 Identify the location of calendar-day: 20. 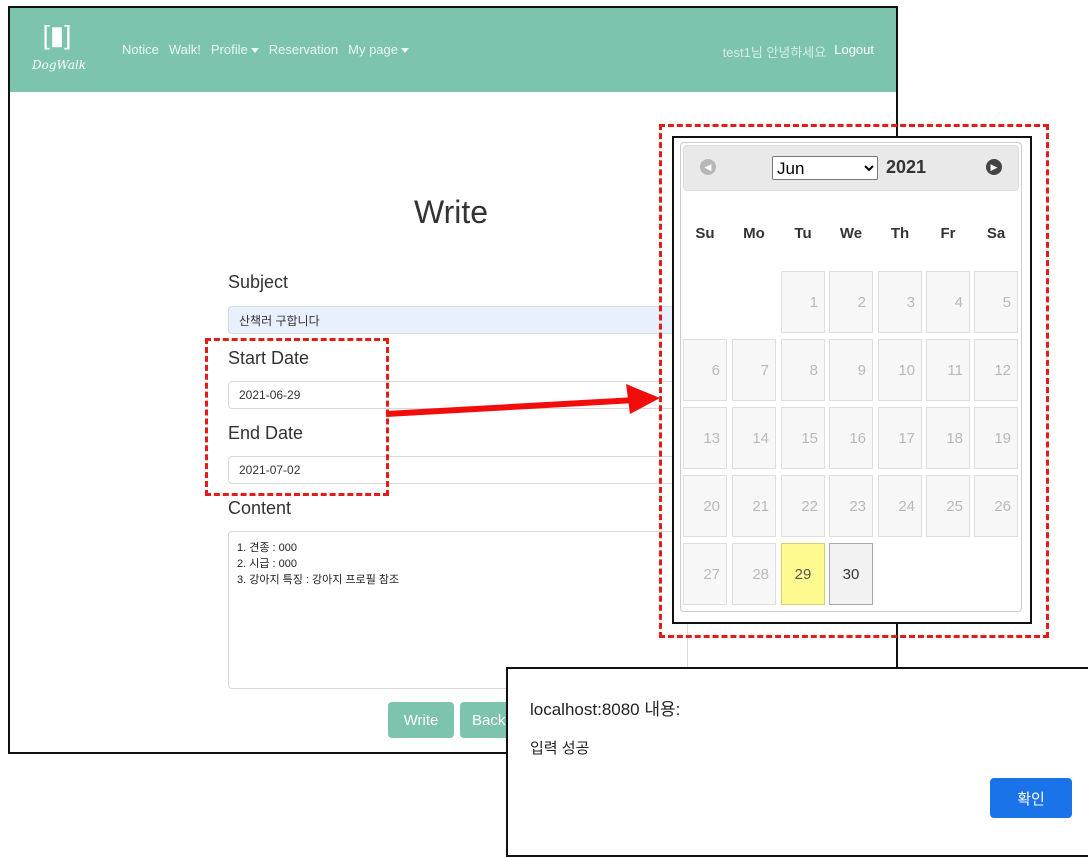
(705, 506).